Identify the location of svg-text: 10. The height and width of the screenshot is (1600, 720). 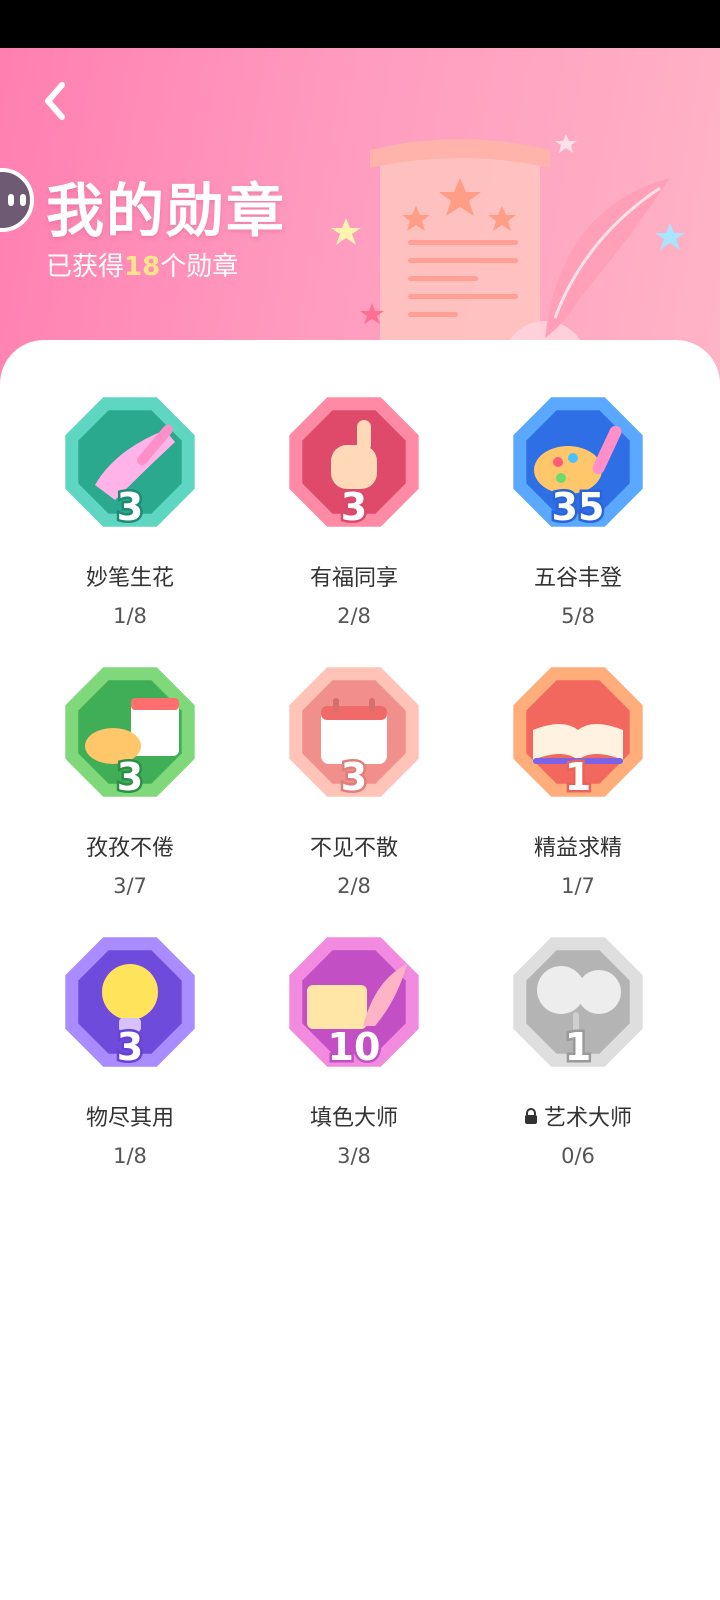
(354, 1047).